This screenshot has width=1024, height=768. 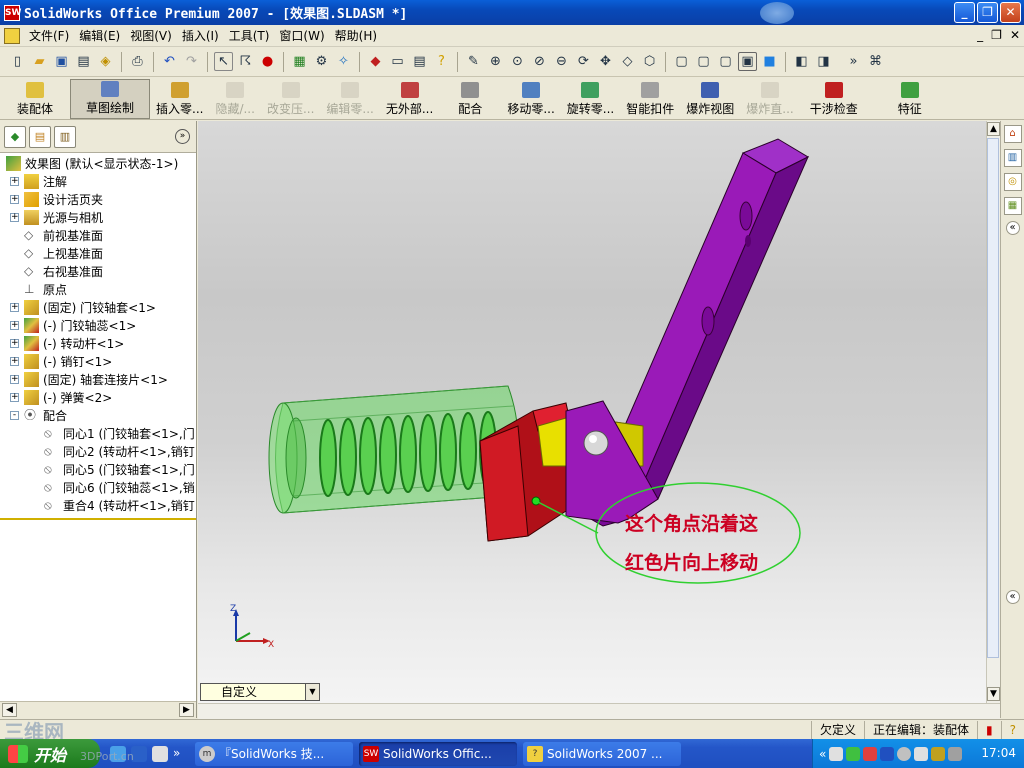 What do you see at coordinates (1012, 158) in the screenshot?
I see `design-library-icon: ▥` at bounding box center [1012, 158].